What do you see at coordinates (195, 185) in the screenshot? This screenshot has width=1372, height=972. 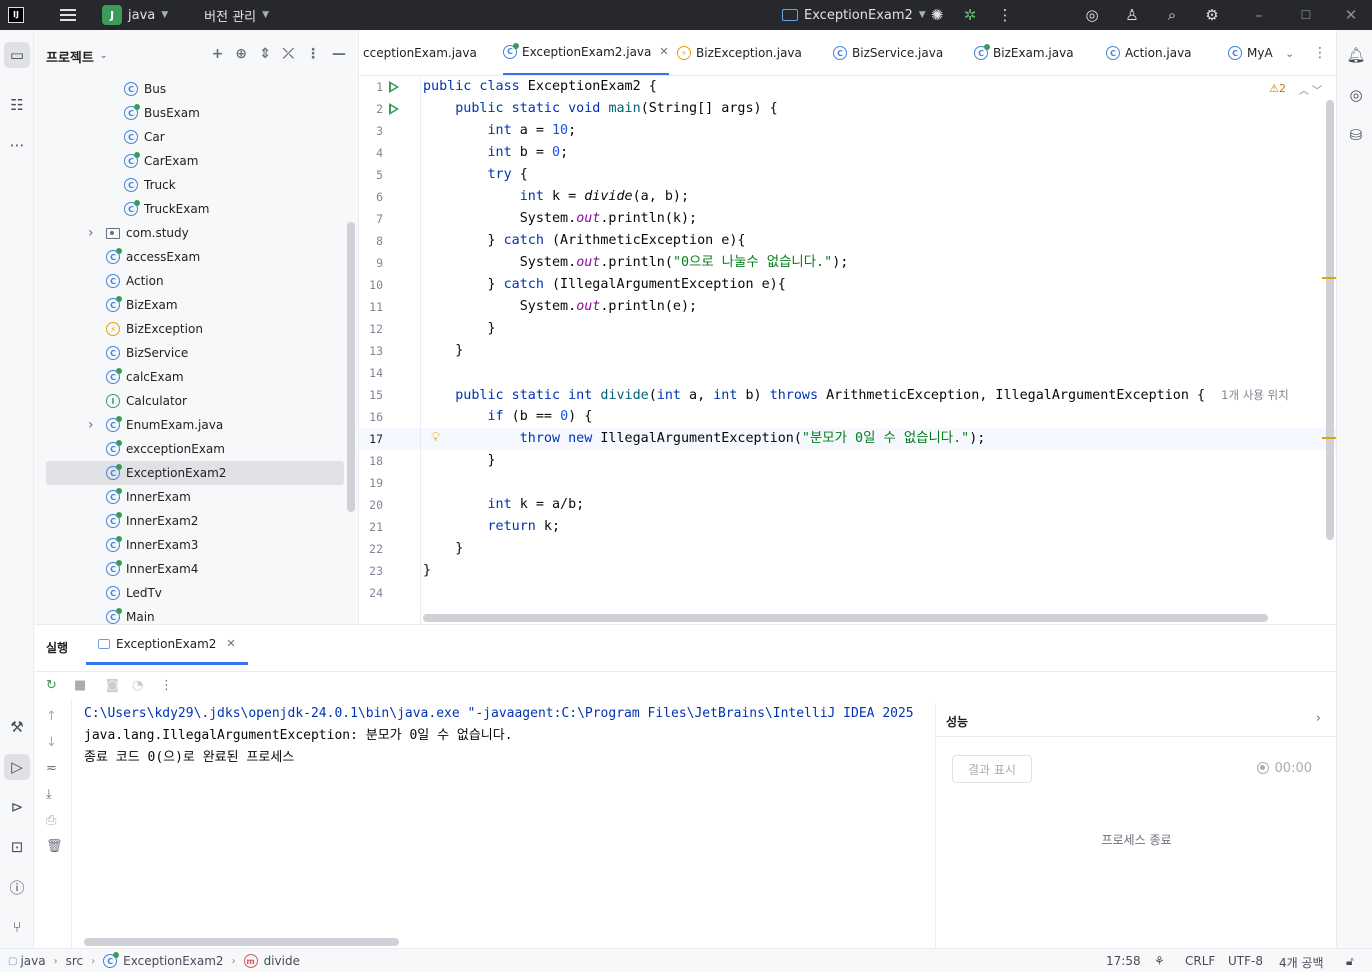 I see `project-tree-item: C Truck` at bounding box center [195, 185].